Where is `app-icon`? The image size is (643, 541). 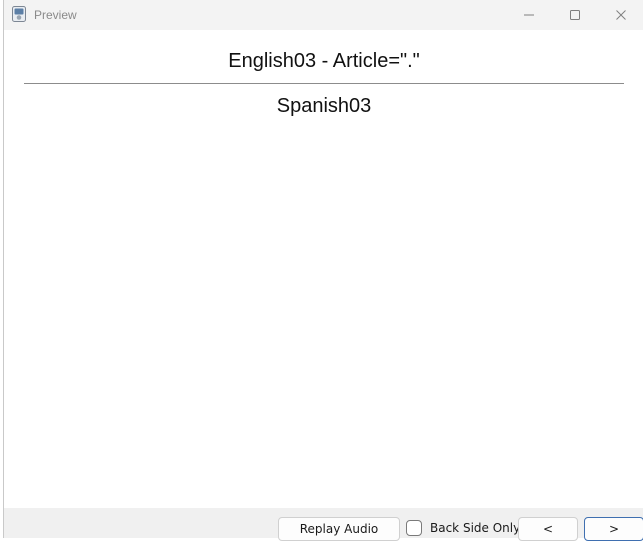 app-icon is located at coordinates (19, 14).